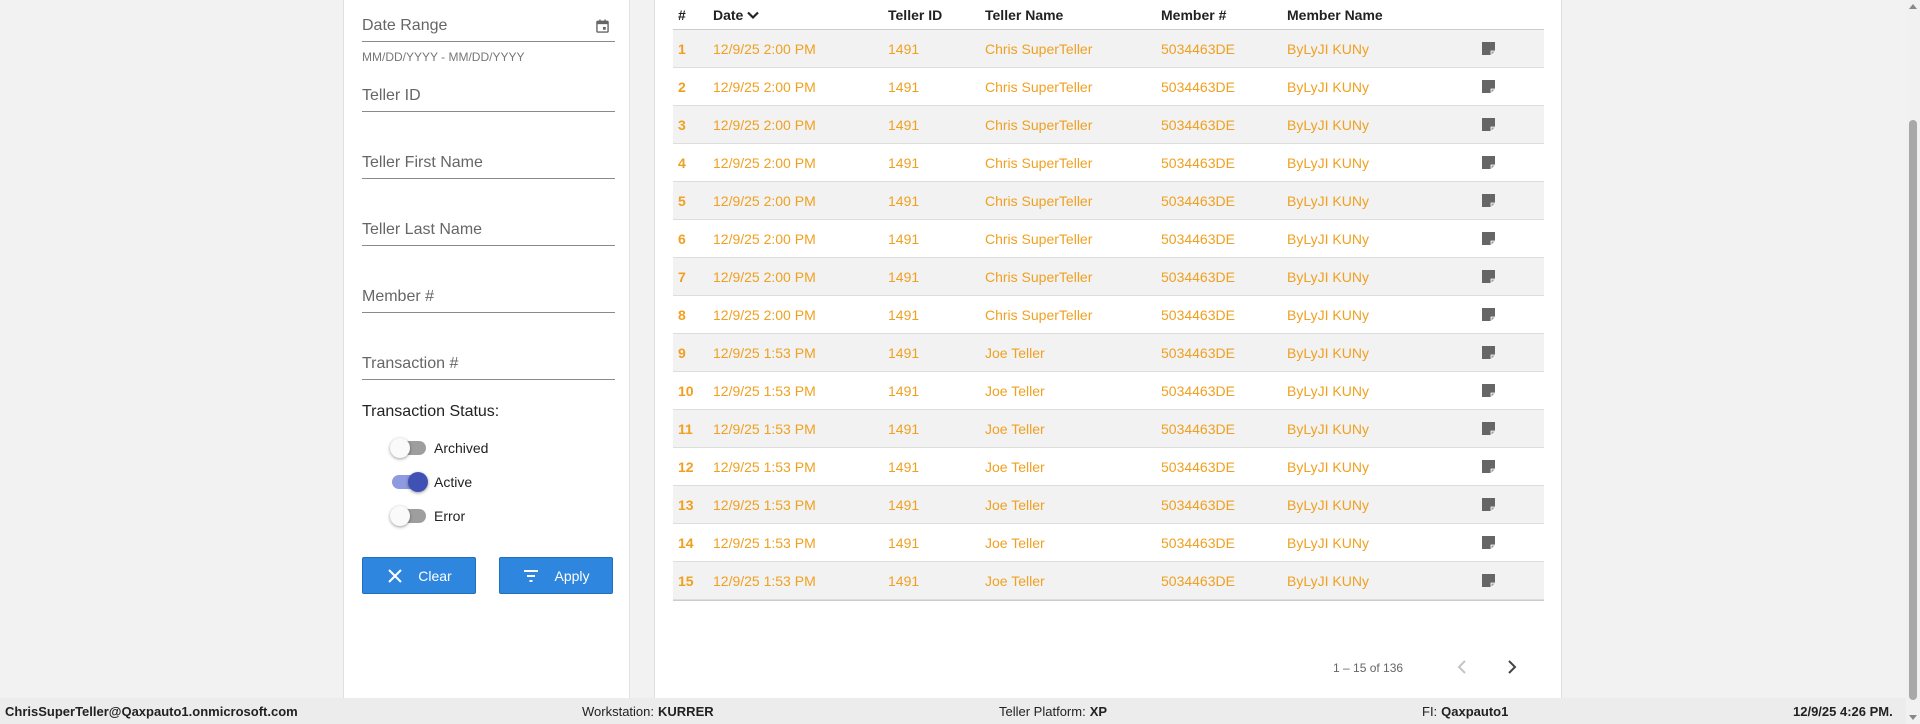 The height and width of the screenshot is (724, 1920). Describe the element at coordinates (728, 14) in the screenshot. I see `header-date-label: Date` at that location.